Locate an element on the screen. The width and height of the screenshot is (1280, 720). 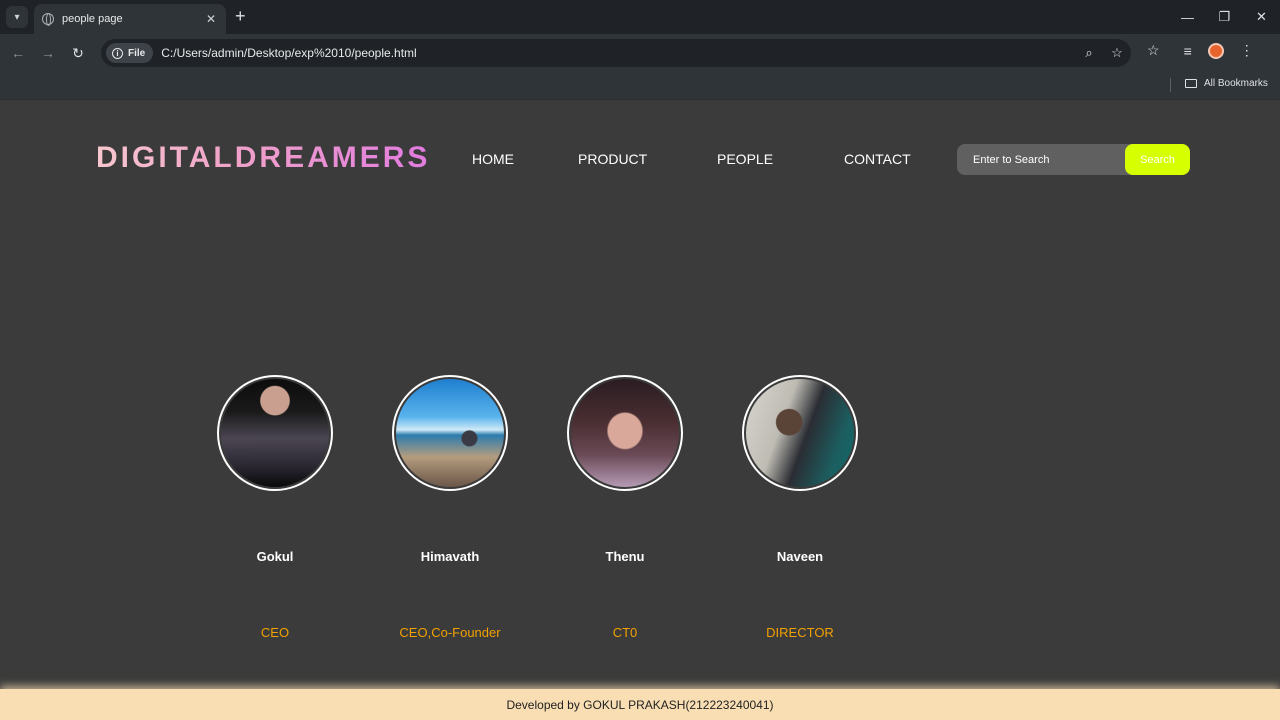
media-control-icon: ≡ is located at coordinates (1188, 51).